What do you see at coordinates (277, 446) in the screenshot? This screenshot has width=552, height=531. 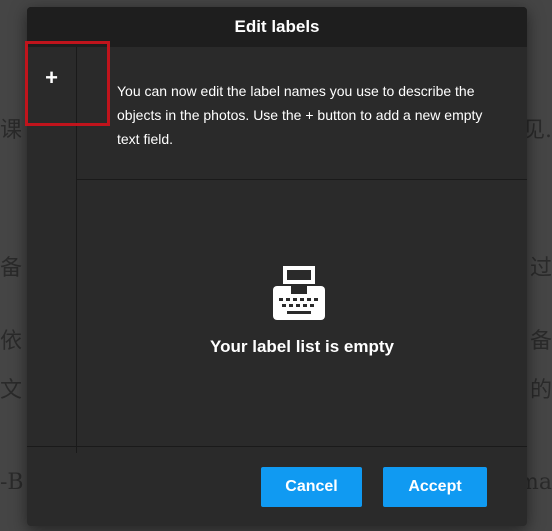 I see `footer-divider` at bounding box center [277, 446].